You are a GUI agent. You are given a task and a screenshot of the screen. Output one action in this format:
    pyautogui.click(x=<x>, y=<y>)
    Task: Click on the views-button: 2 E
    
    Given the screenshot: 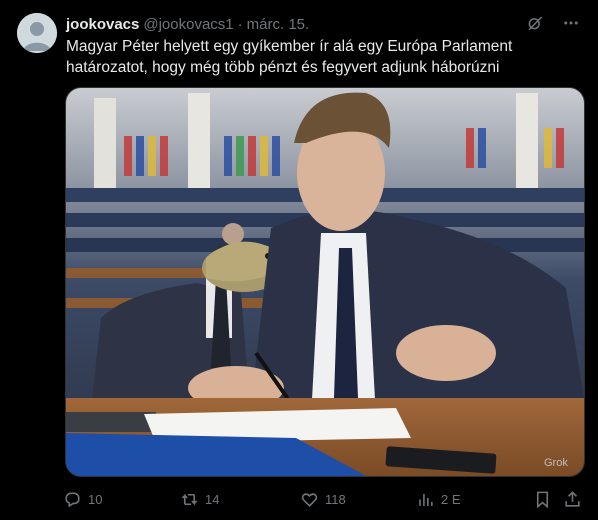 What is the action you would take?
    pyautogui.click(x=438, y=499)
    